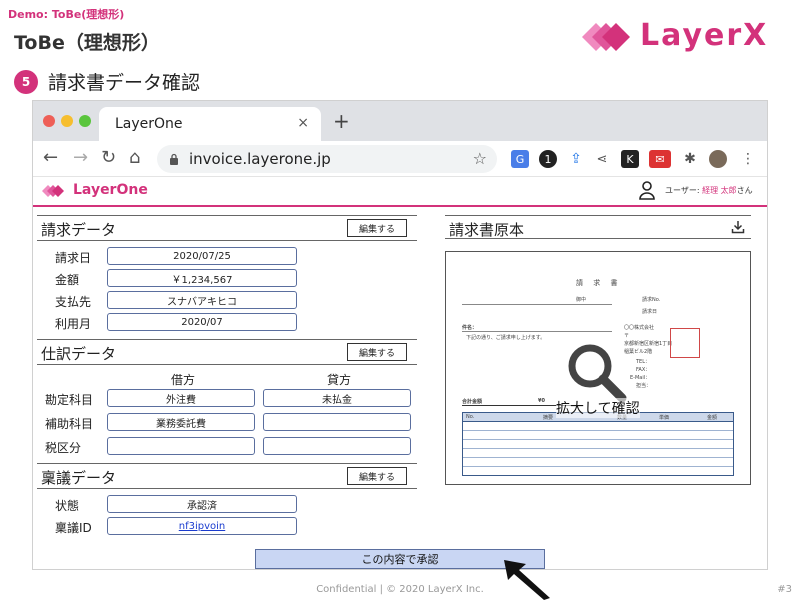  Describe the element at coordinates (67, 280) in the screenshot. I see `field-label: 金額` at that location.